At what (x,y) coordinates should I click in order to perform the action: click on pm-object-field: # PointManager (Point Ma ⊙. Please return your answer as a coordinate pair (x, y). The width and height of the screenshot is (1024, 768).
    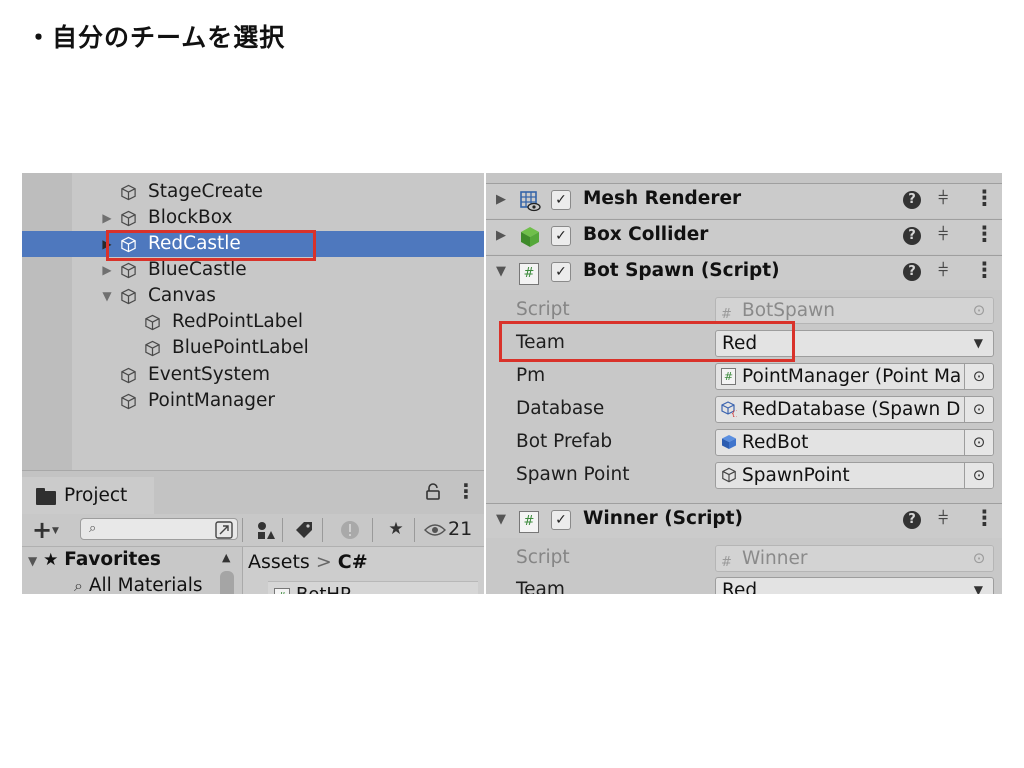
    Looking at the image, I should click on (854, 376).